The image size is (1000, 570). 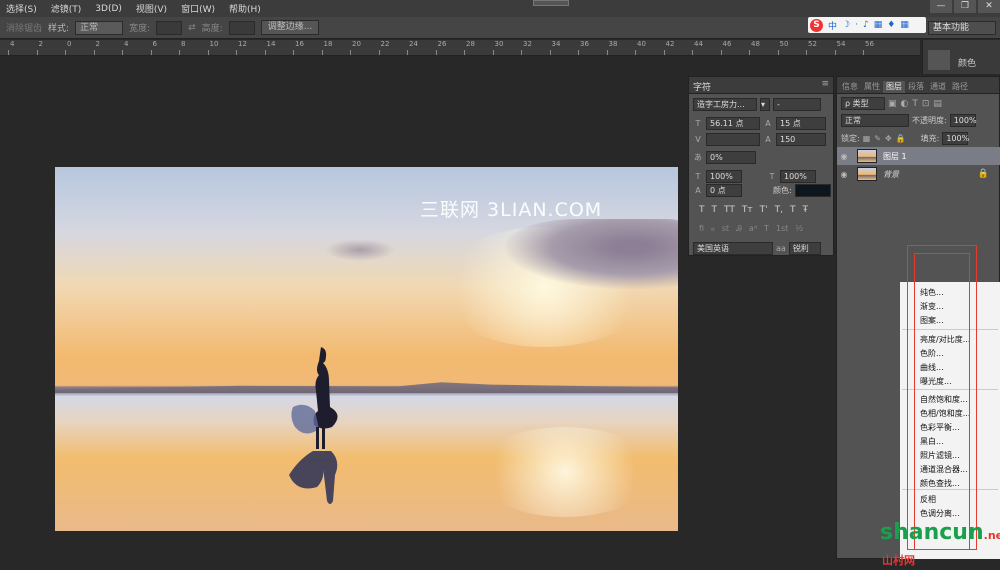 I want to click on faux-italic-button: T, so click(x=715, y=210).